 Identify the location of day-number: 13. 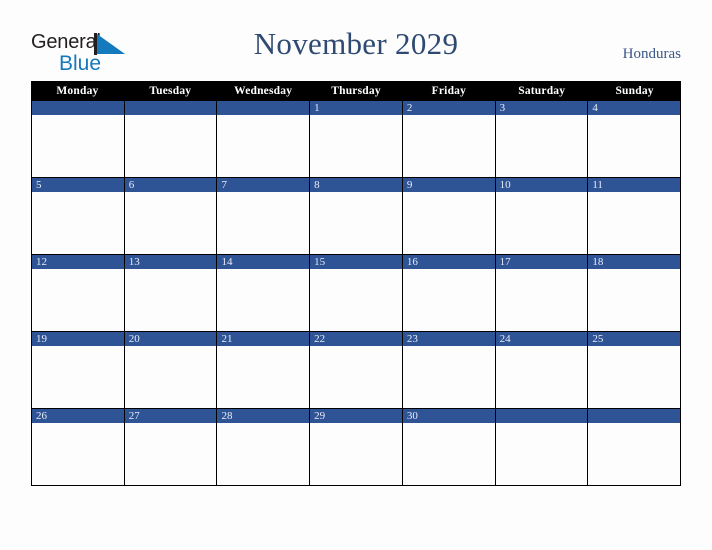
(170, 262).